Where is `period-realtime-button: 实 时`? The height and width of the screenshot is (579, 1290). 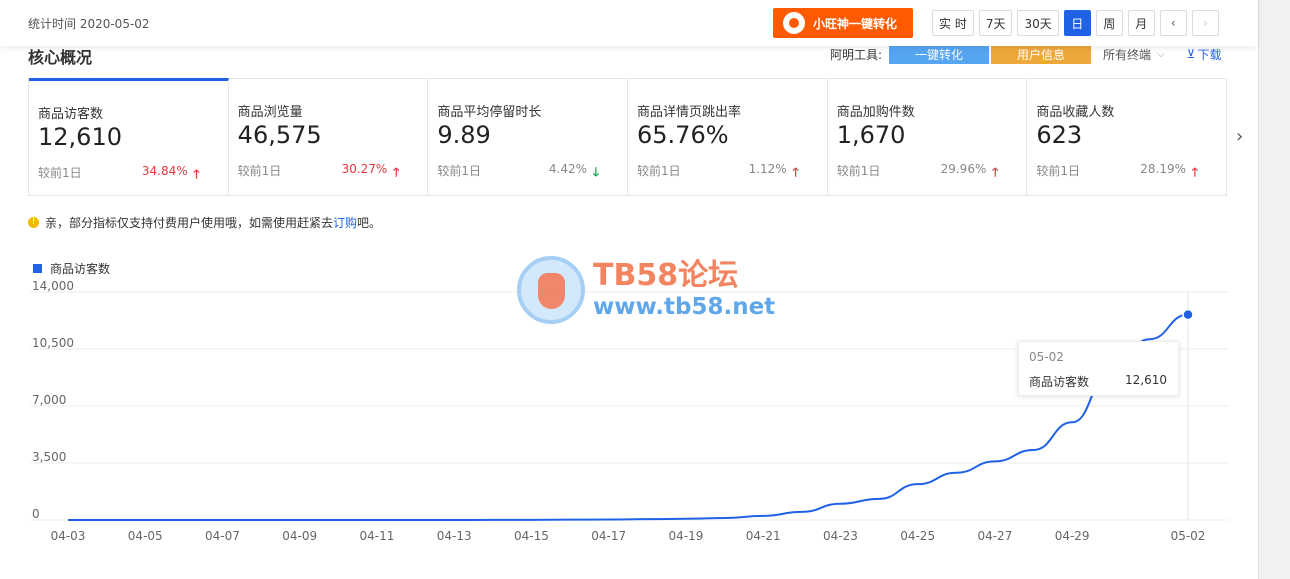
period-realtime-button: 实 时 is located at coordinates (953, 23).